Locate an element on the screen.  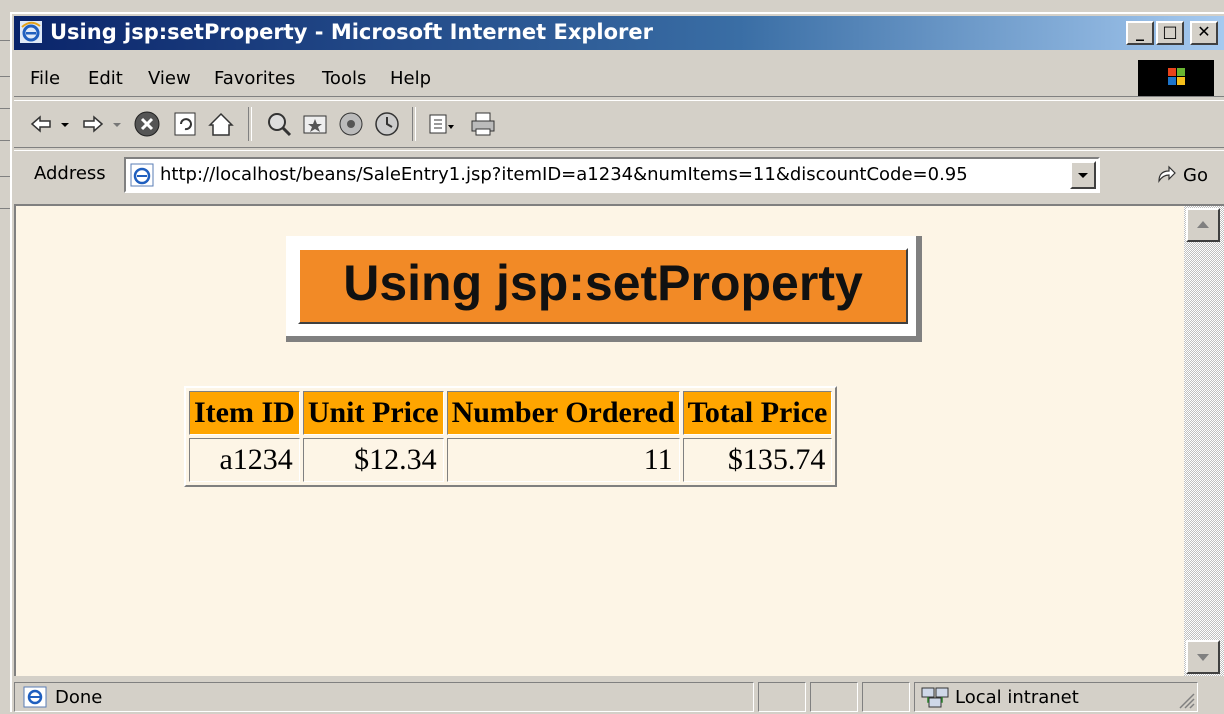
page-heading-bg: Using jsp:setProperty is located at coordinates (603, 286).